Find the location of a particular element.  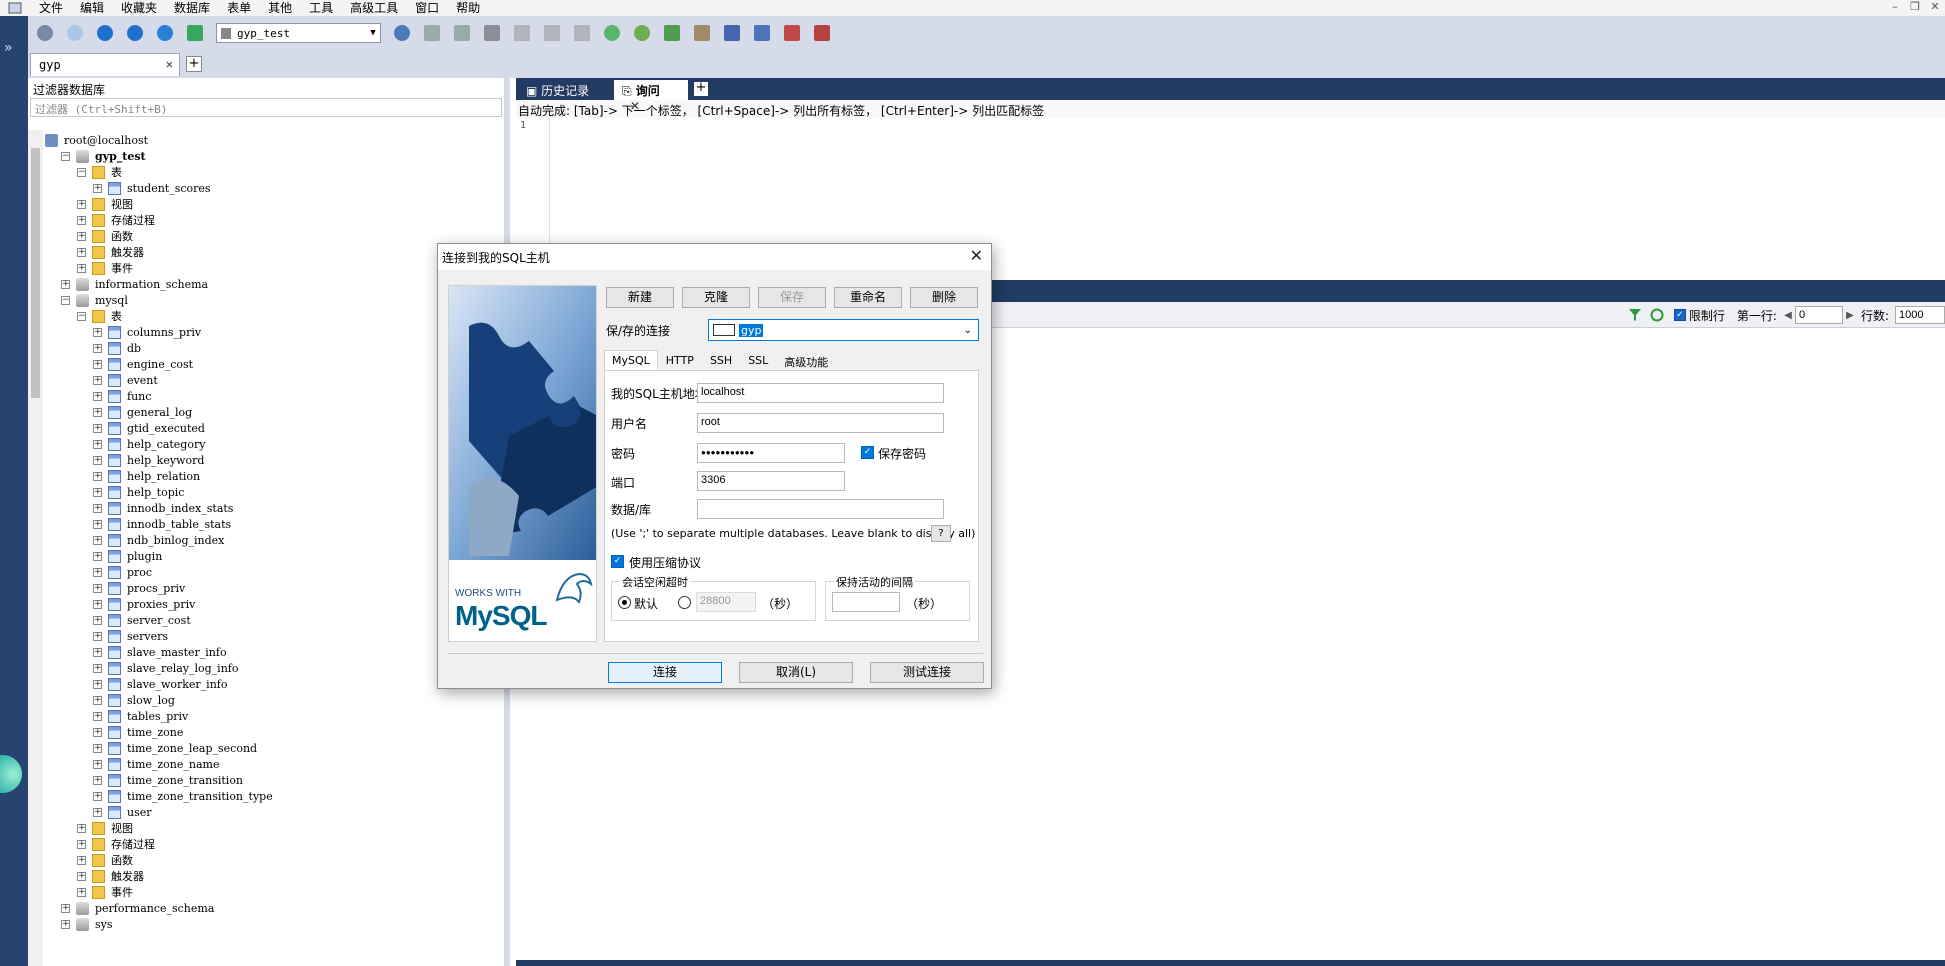

tree-node: + tables_priv is located at coordinates (158, 716).